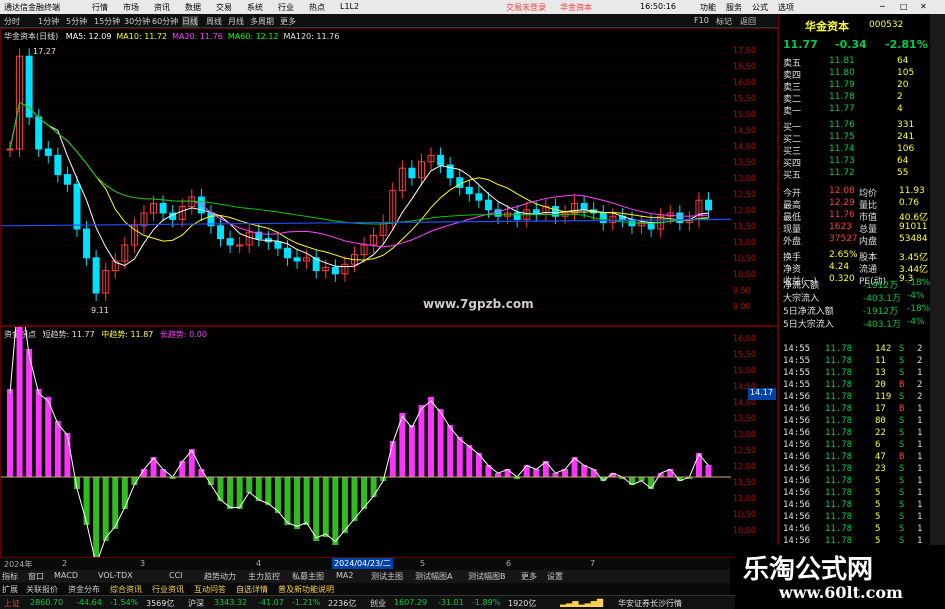 Image resolution: width=945 pixels, height=609 pixels. Describe the element at coordinates (66, 575) in the screenshot. I see `tab-2: MACD` at that location.